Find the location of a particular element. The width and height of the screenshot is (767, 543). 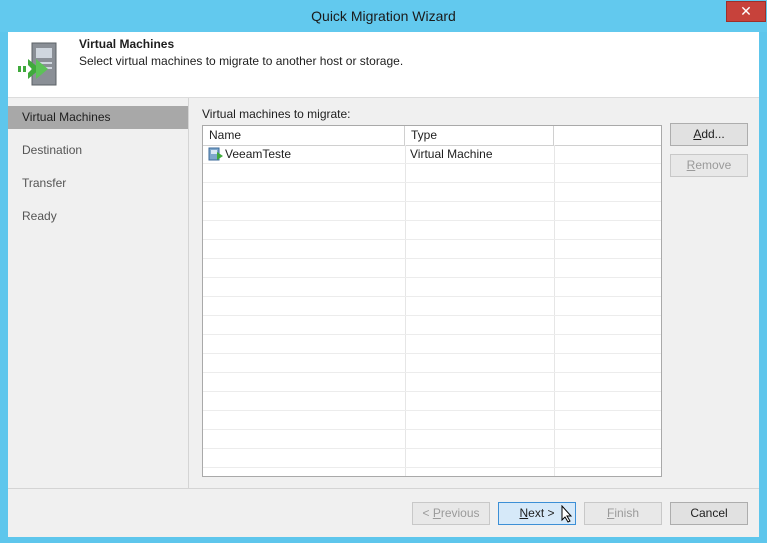

remove-button-label: emove is located at coordinates (713, 165).